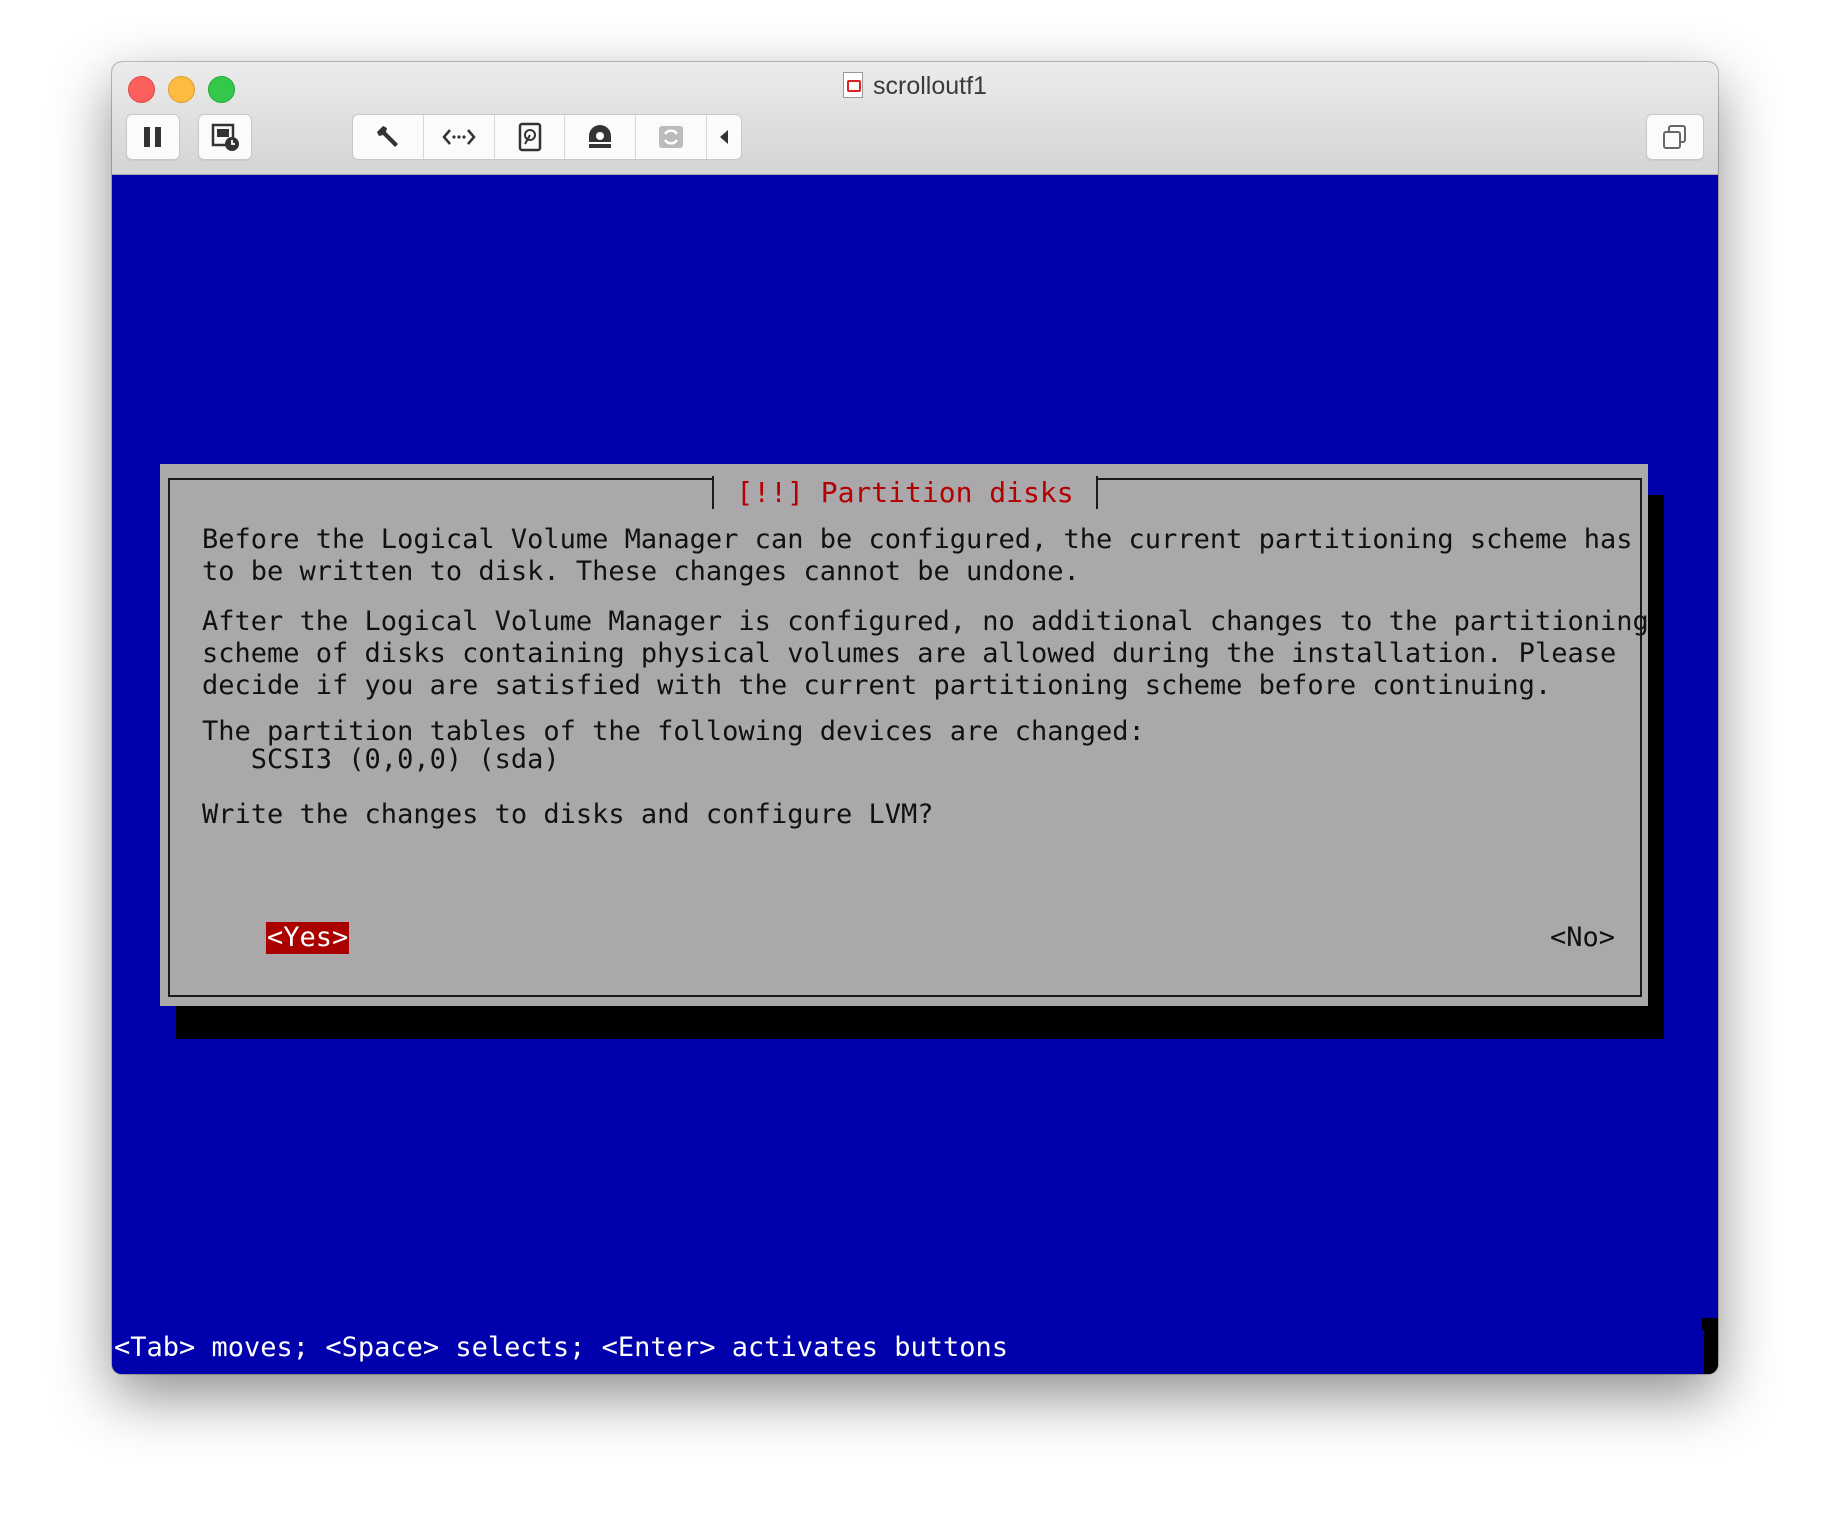 The image size is (1824, 1534). I want to click on dialog-title-text: [!!] Partition disks, so click(905, 492).